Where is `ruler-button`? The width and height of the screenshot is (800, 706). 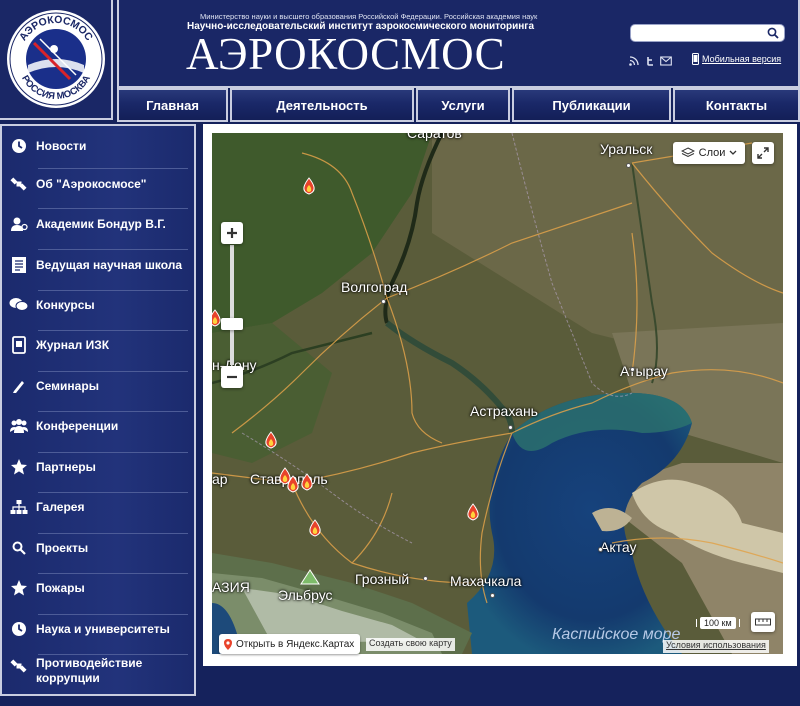 ruler-button is located at coordinates (763, 622).